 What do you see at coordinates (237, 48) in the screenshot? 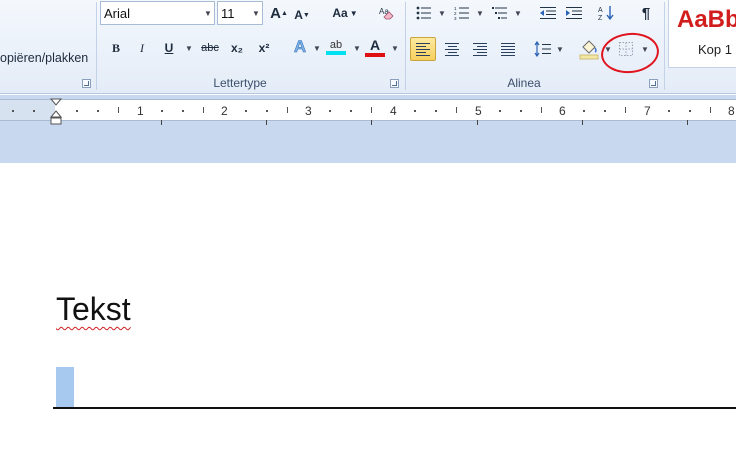
I see `subscript-button: x₂` at bounding box center [237, 48].